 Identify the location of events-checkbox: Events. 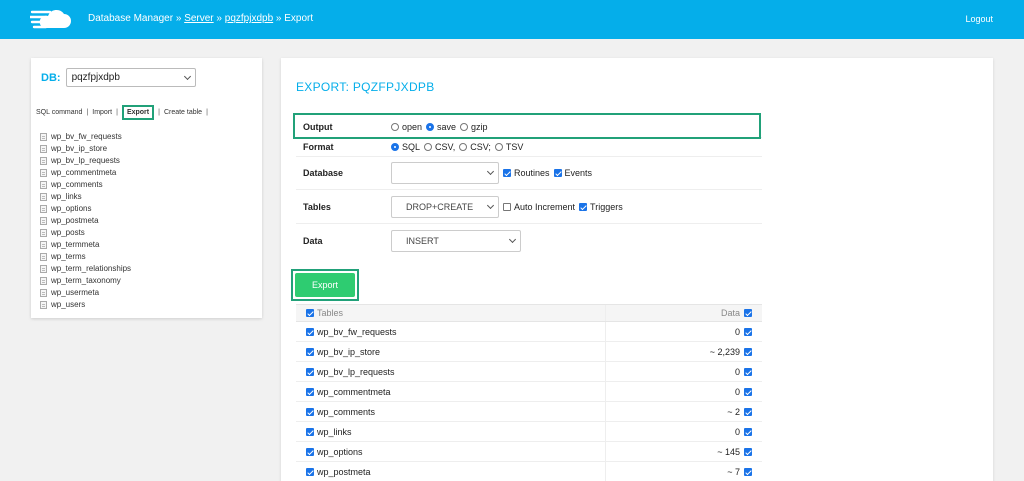
(572, 173).